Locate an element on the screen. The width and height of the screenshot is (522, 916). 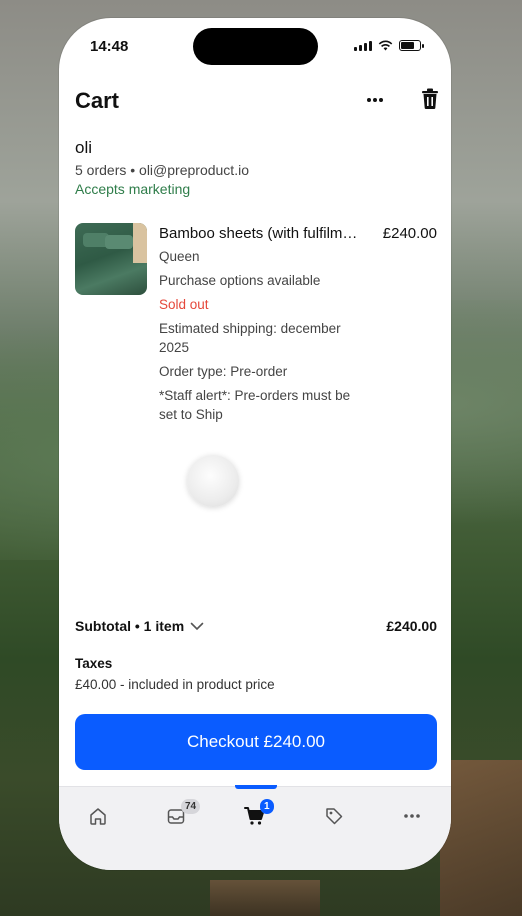
more-icon is located at coordinates (412, 816).